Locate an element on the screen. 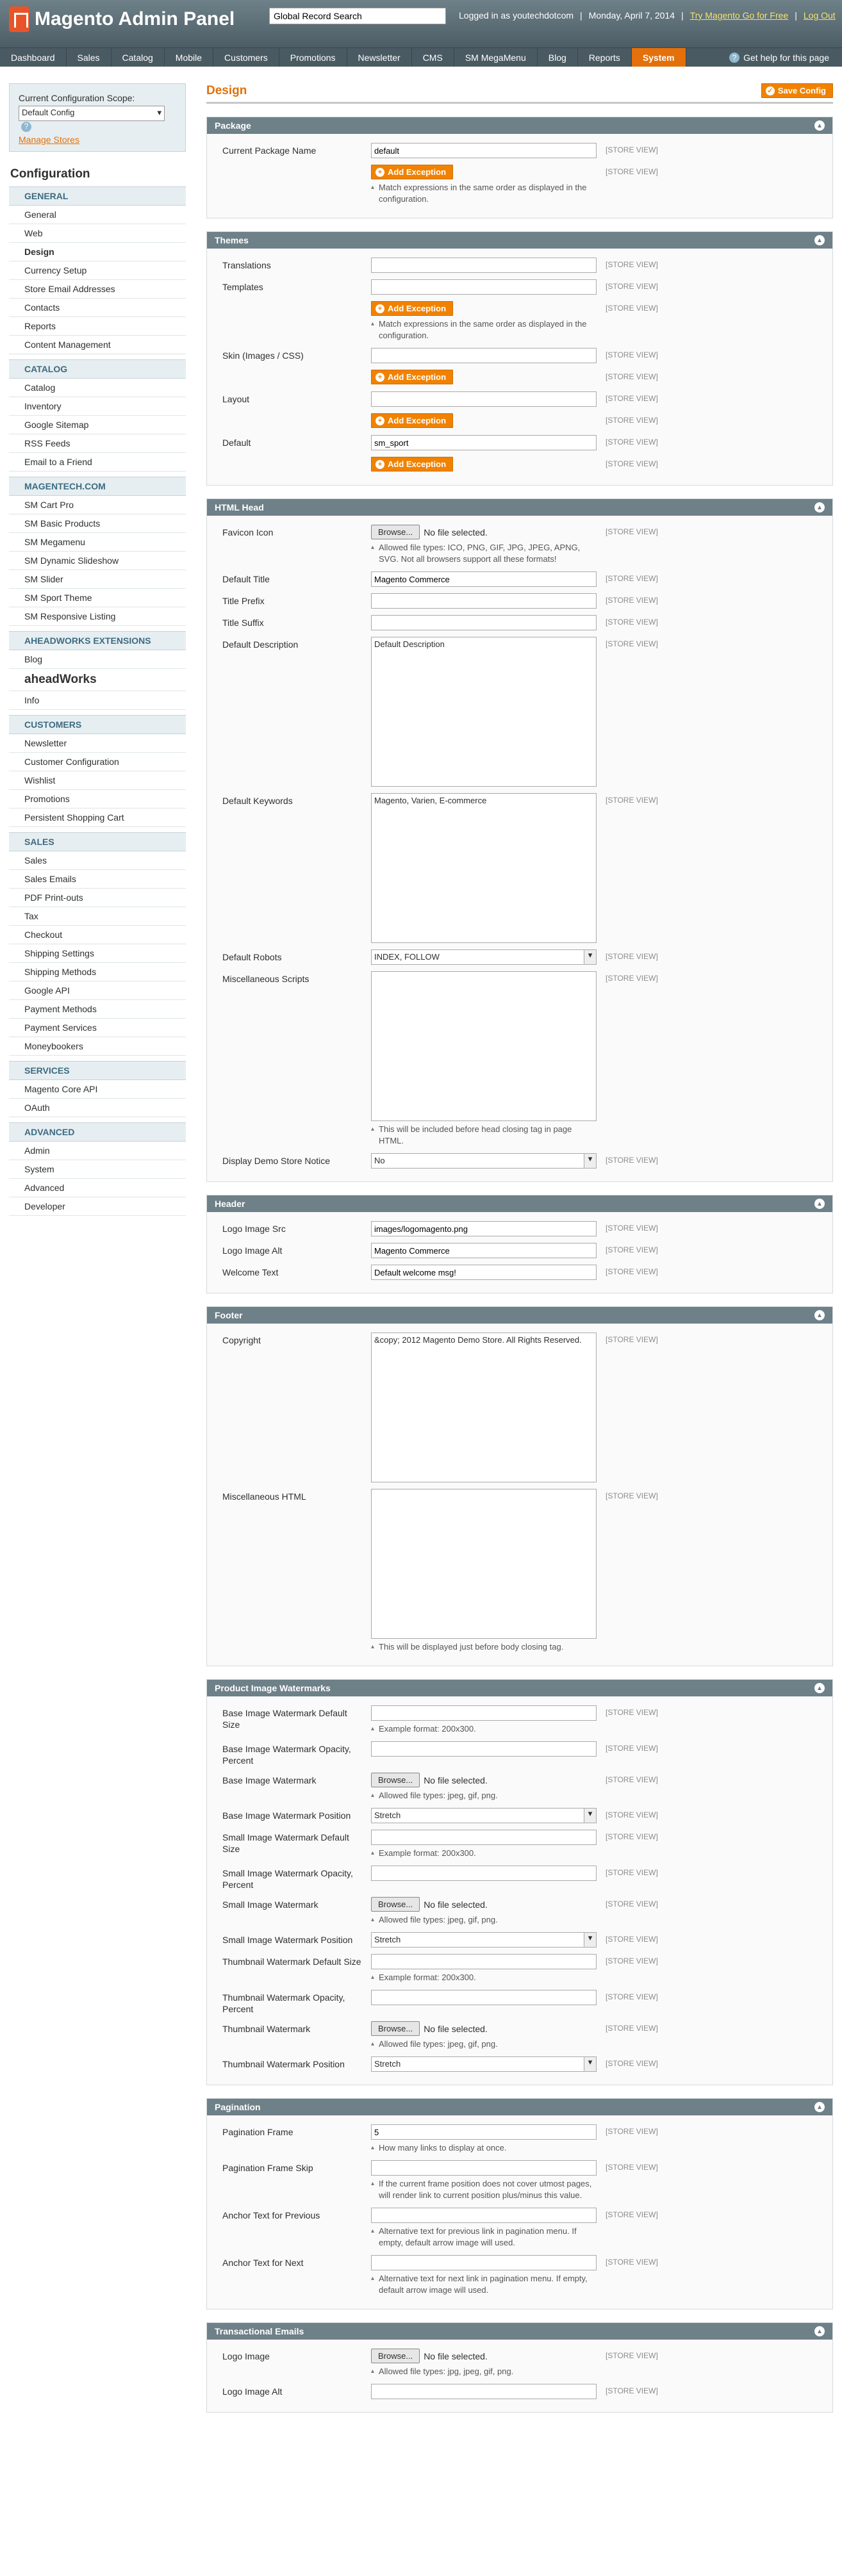  sidebar-item-oauth: OAuth is located at coordinates (98, 1108).